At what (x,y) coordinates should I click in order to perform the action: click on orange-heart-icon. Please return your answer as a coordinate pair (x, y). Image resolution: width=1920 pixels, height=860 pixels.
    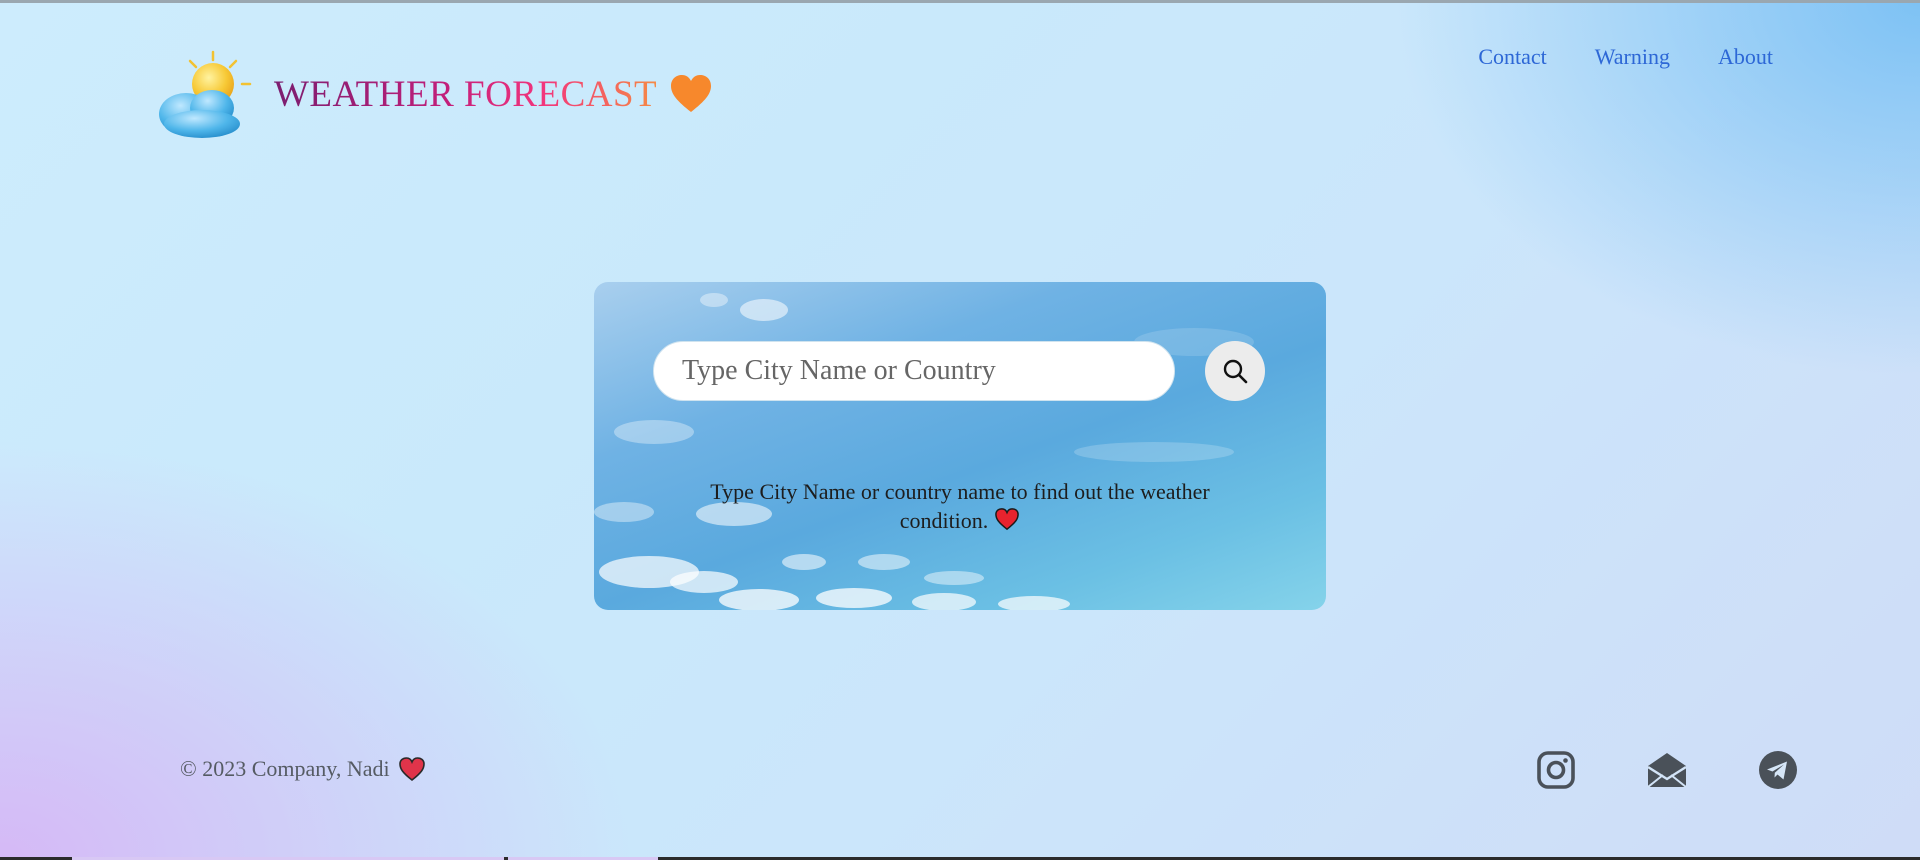
    Looking at the image, I should click on (691, 93).